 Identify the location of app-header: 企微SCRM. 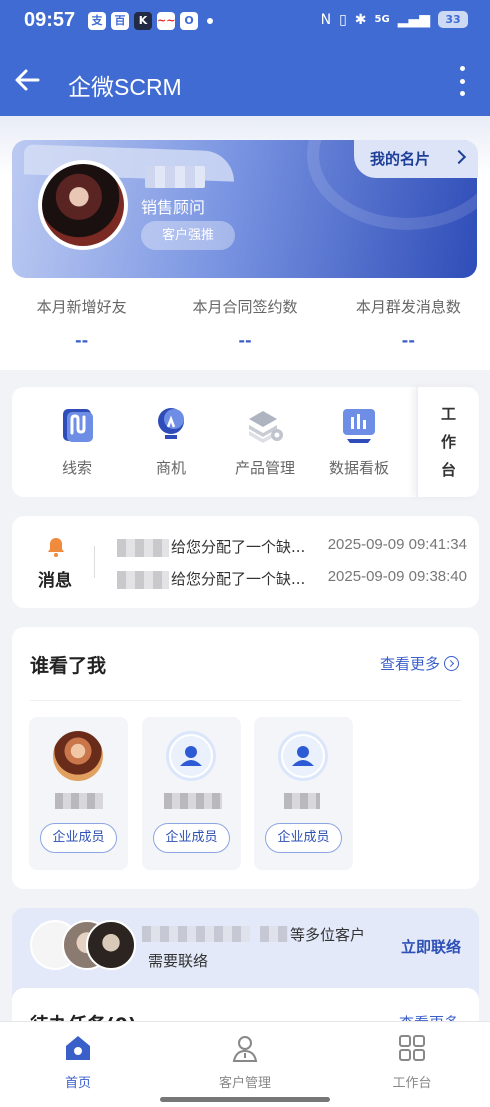
(245, 80).